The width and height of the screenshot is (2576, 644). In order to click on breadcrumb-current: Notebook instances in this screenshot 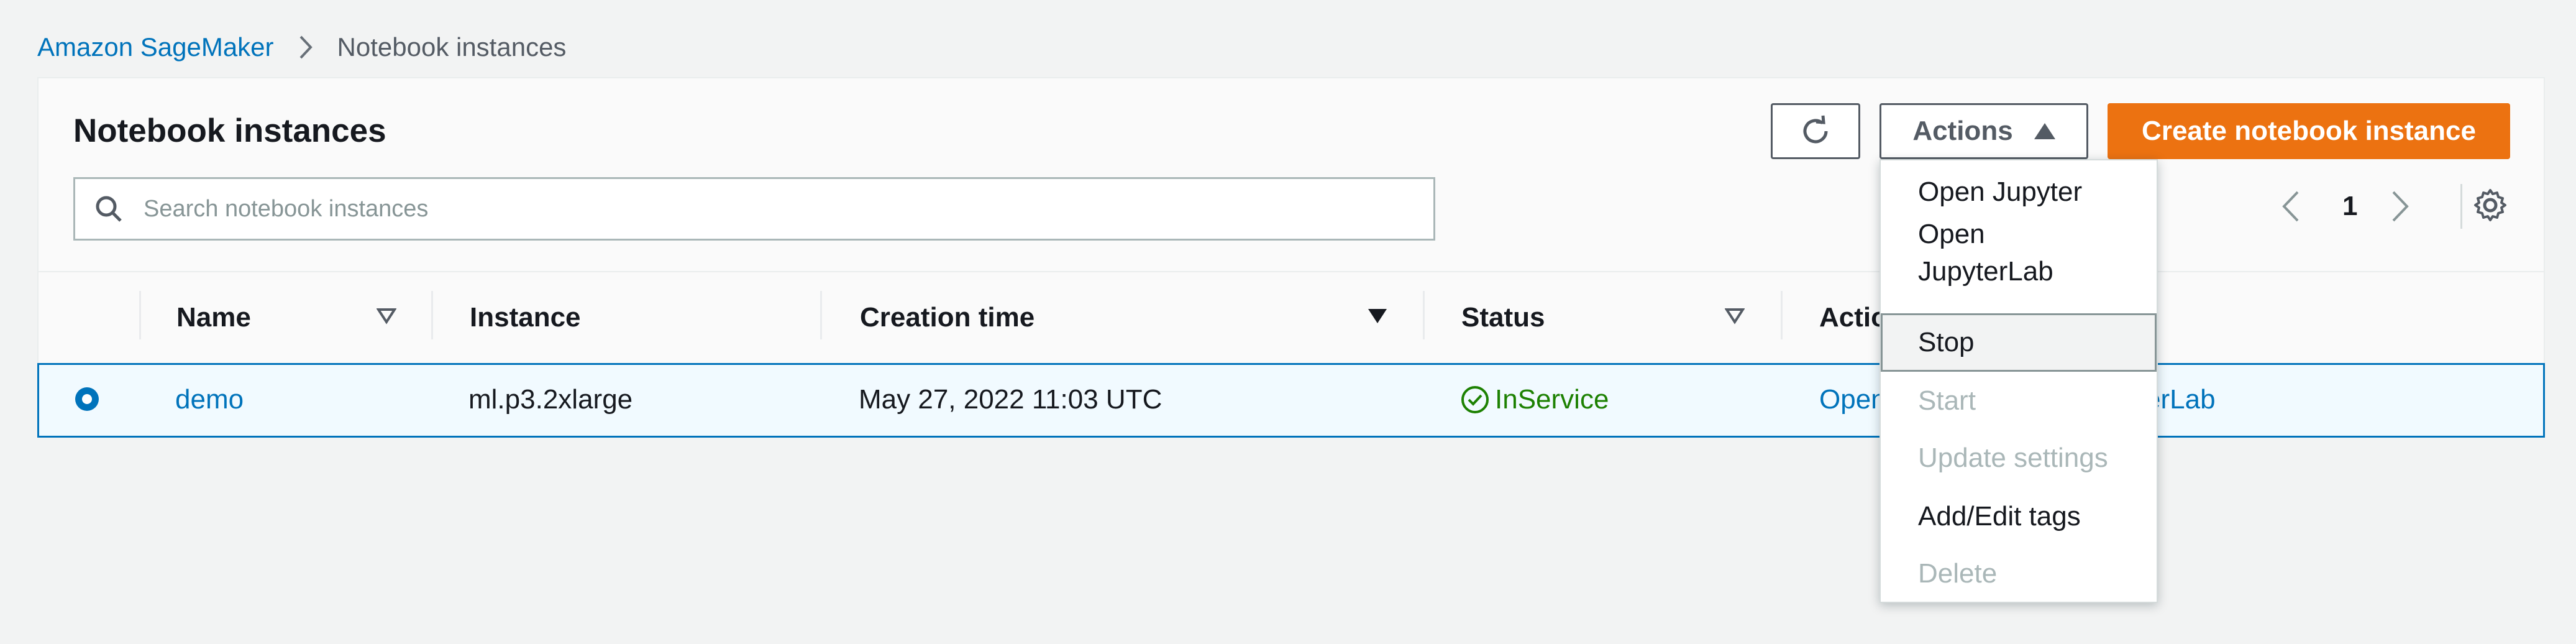, I will do `click(452, 47)`.